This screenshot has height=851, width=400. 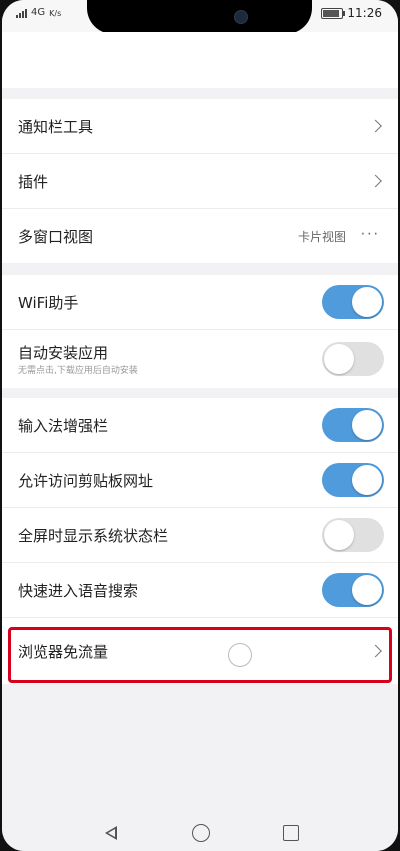 What do you see at coordinates (201, 833) in the screenshot?
I see `home-icon` at bounding box center [201, 833].